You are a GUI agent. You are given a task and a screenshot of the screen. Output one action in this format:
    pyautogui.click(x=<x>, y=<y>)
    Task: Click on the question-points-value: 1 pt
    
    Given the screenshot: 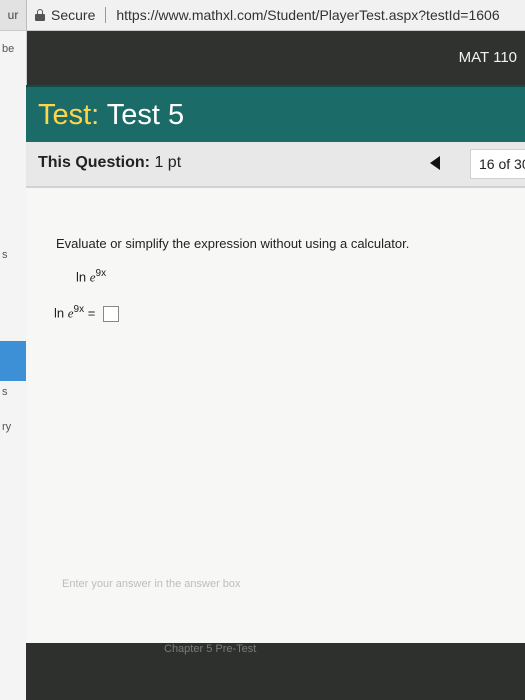 What is the action you would take?
    pyautogui.click(x=166, y=162)
    